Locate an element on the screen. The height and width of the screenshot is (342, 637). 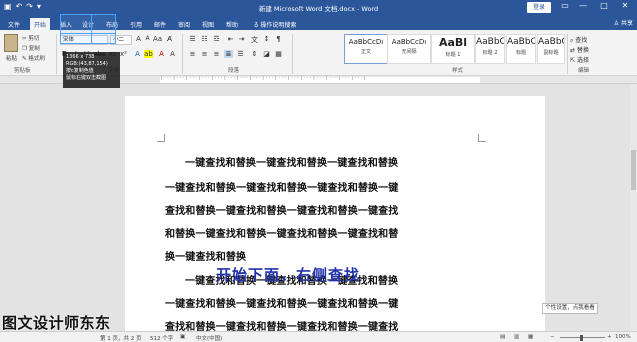
scissors-icon: ✂ is located at coordinates (24, 39).